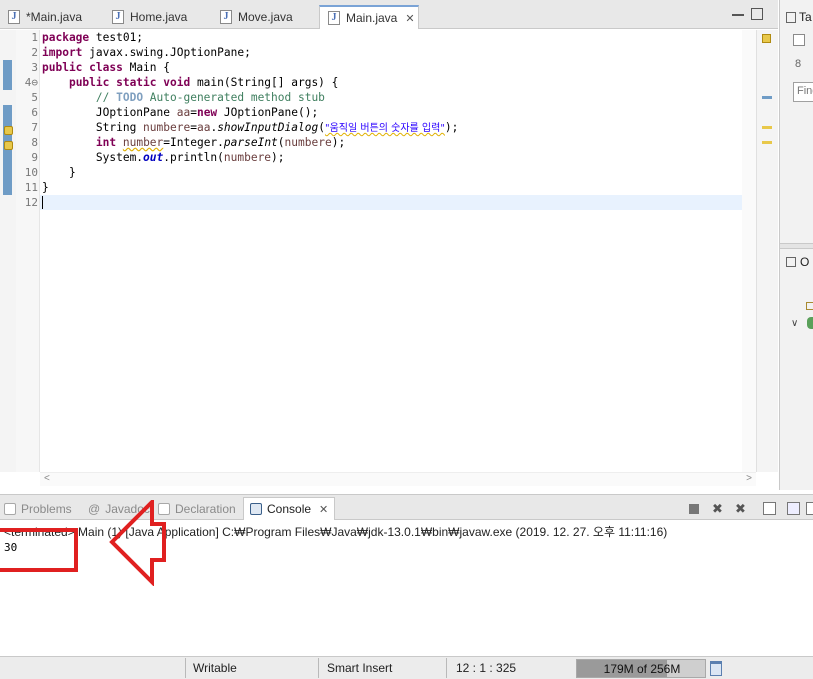 Image resolution: width=813 pixels, height=679 pixels. What do you see at coordinates (810, 323) in the screenshot?
I see `class-icon` at bounding box center [810, 323].